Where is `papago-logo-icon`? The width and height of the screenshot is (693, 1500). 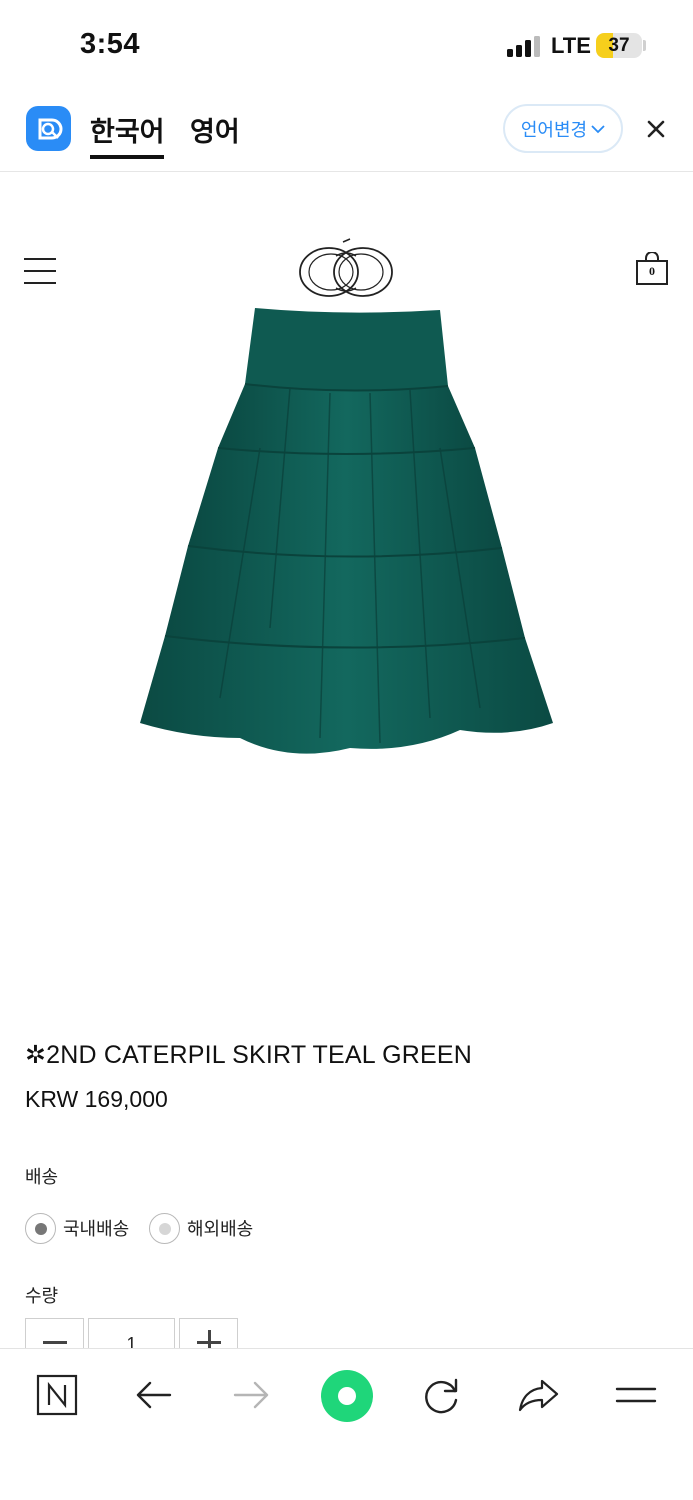
papago-logo-icon is located at coordinates (50, 129).